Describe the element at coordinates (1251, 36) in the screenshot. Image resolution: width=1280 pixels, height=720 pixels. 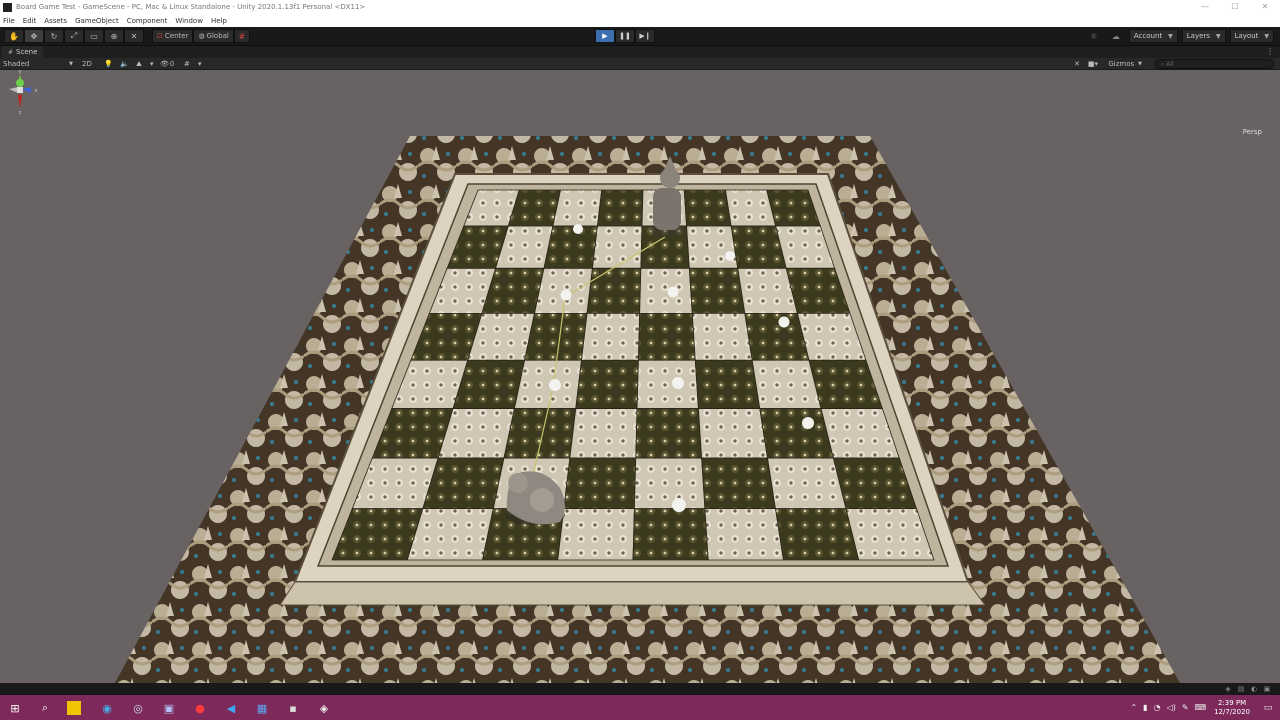
I see `layout-dropdown: Layout ▼` at that location.